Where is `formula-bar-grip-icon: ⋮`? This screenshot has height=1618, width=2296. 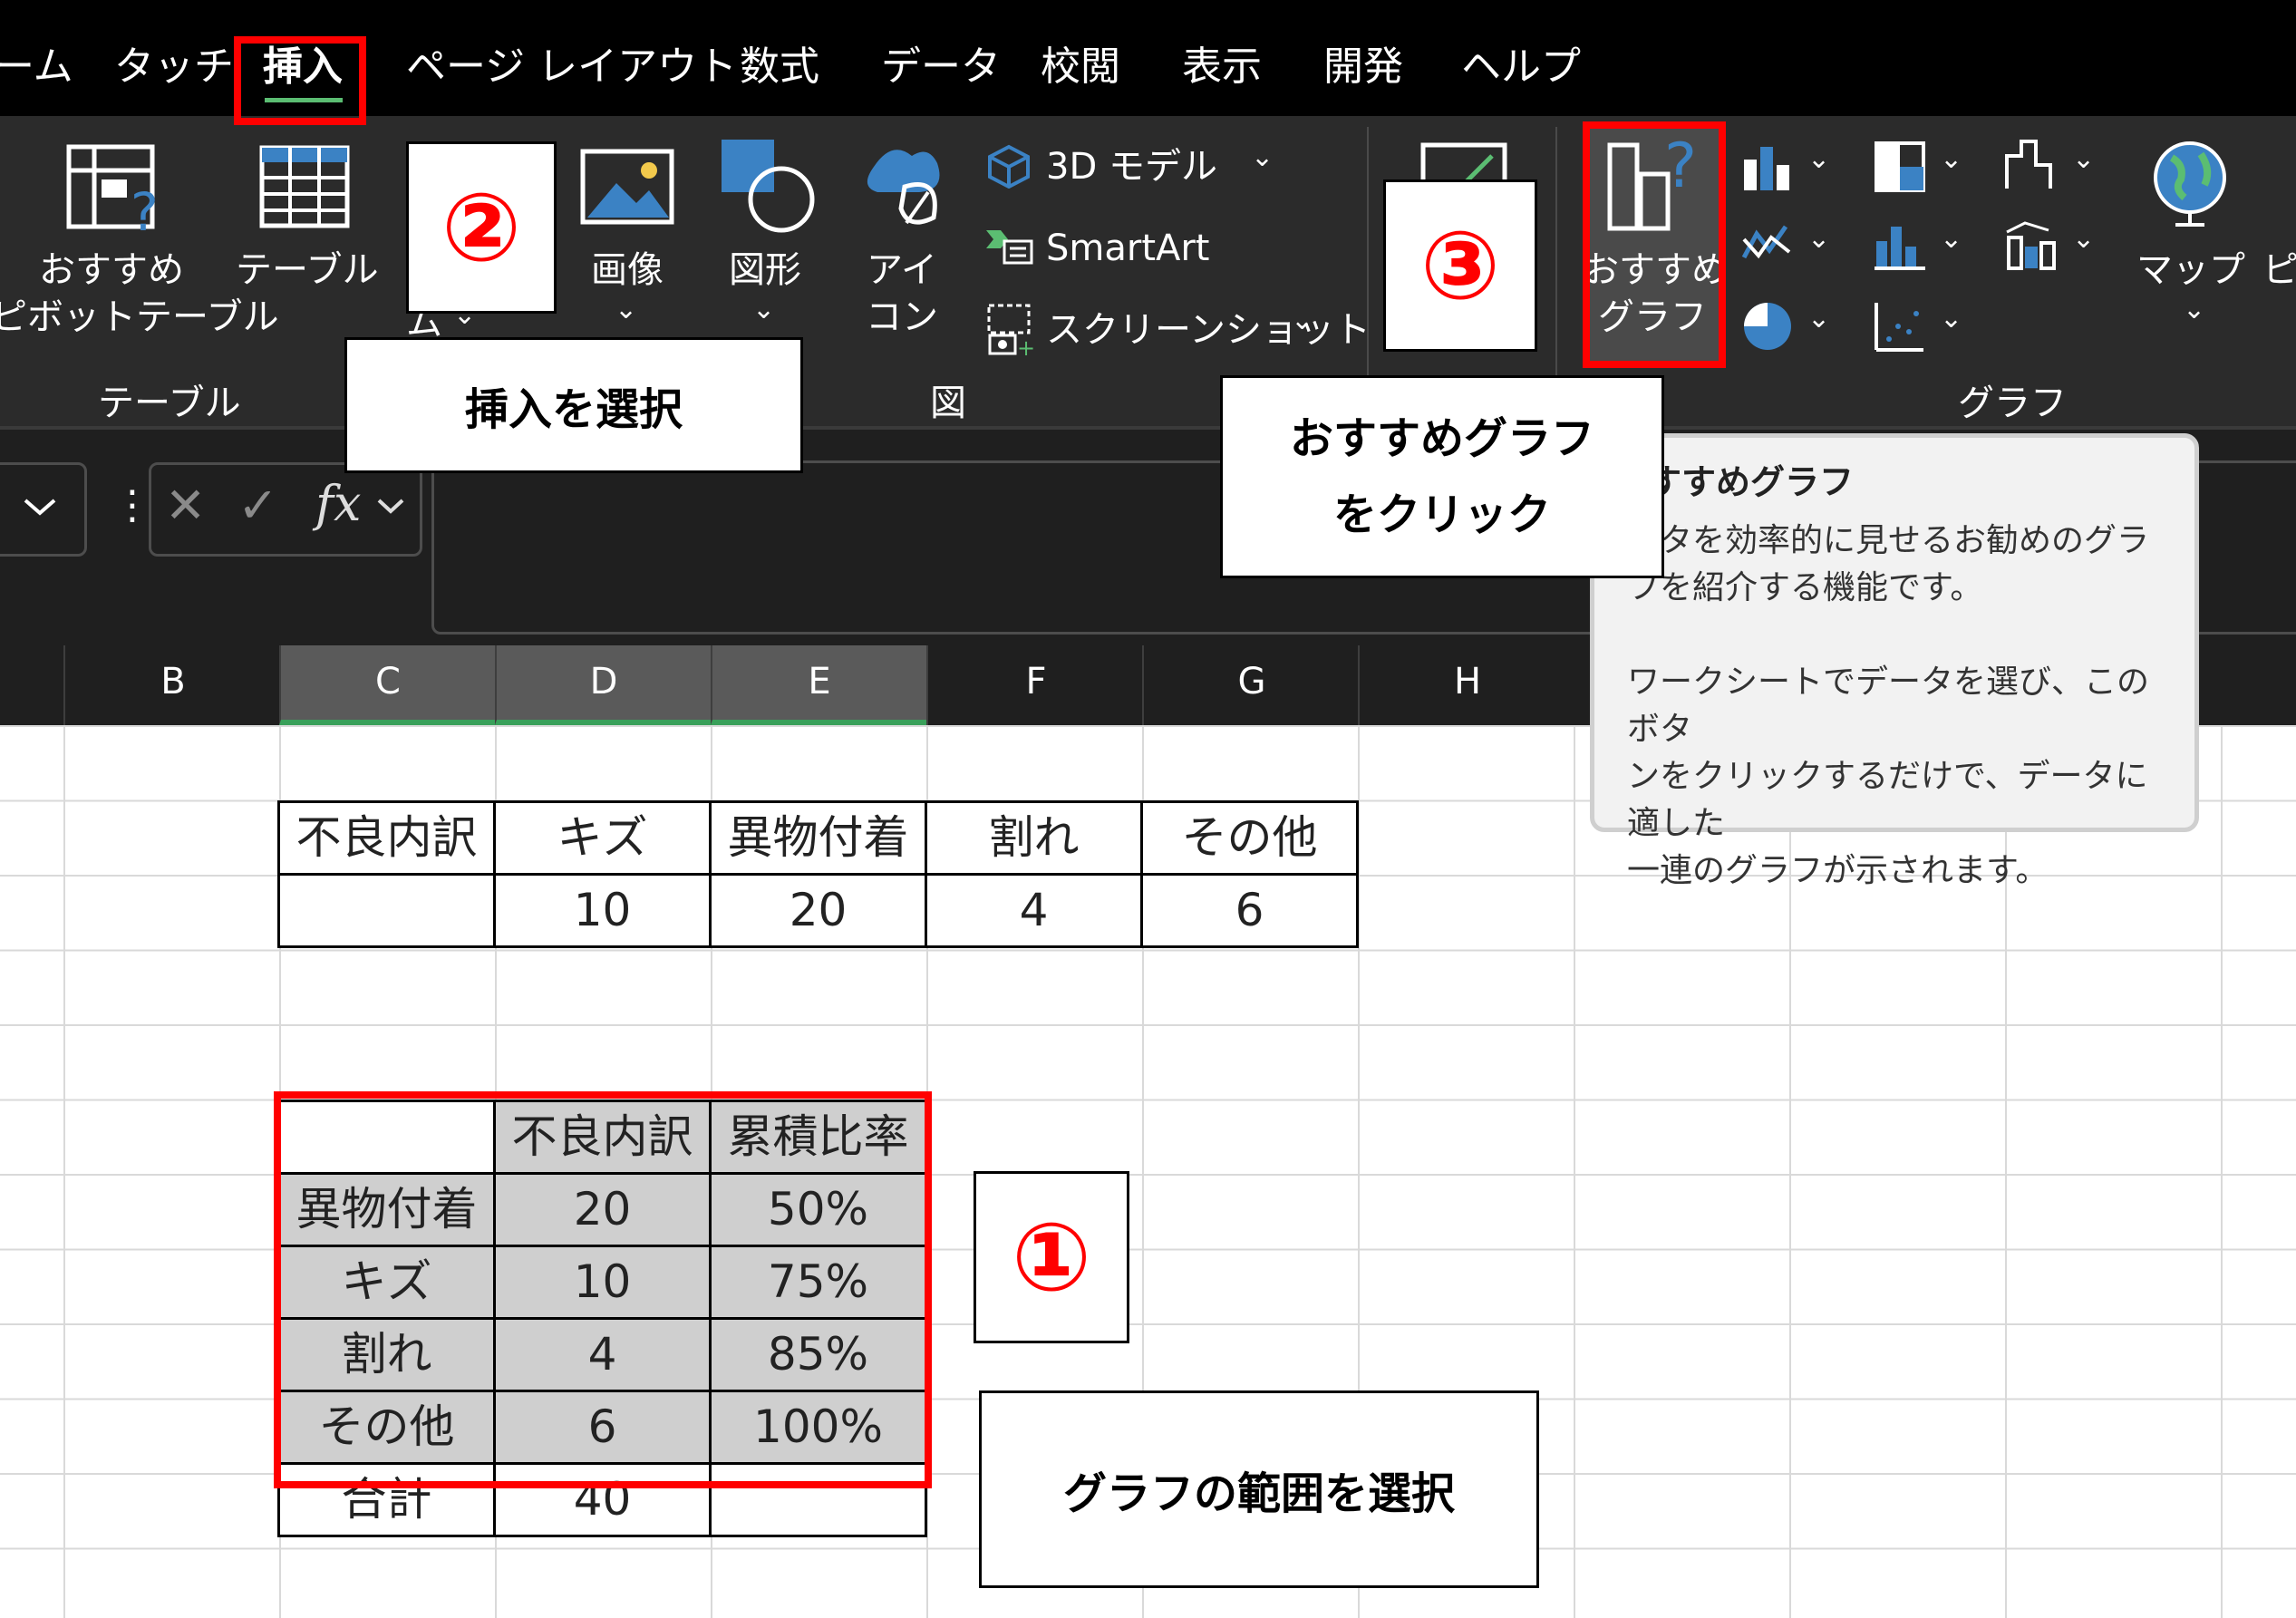 formula-bar-grip-icon: ⋮ is located at coordinates (132, 505).